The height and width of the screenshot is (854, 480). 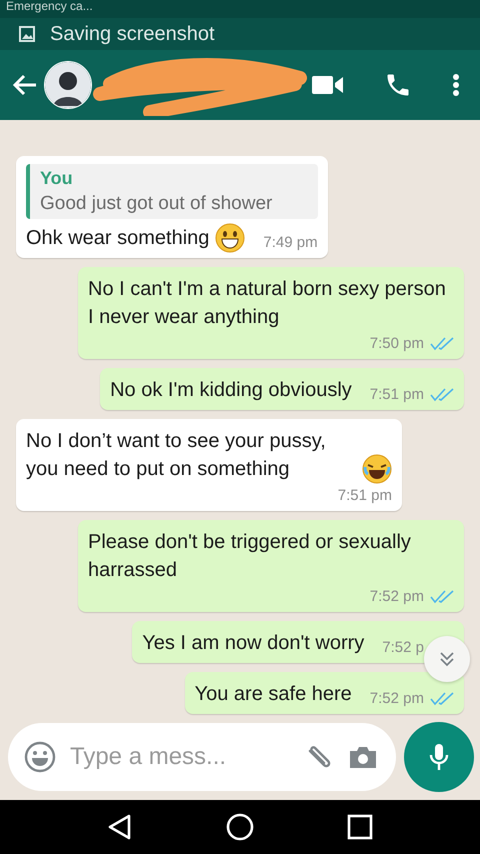 I want to click on quote-text: Good just got out of shower, so click(x=157, y=204).